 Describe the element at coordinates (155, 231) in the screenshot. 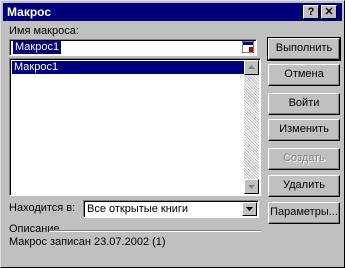

I see `description-divider` at that location.